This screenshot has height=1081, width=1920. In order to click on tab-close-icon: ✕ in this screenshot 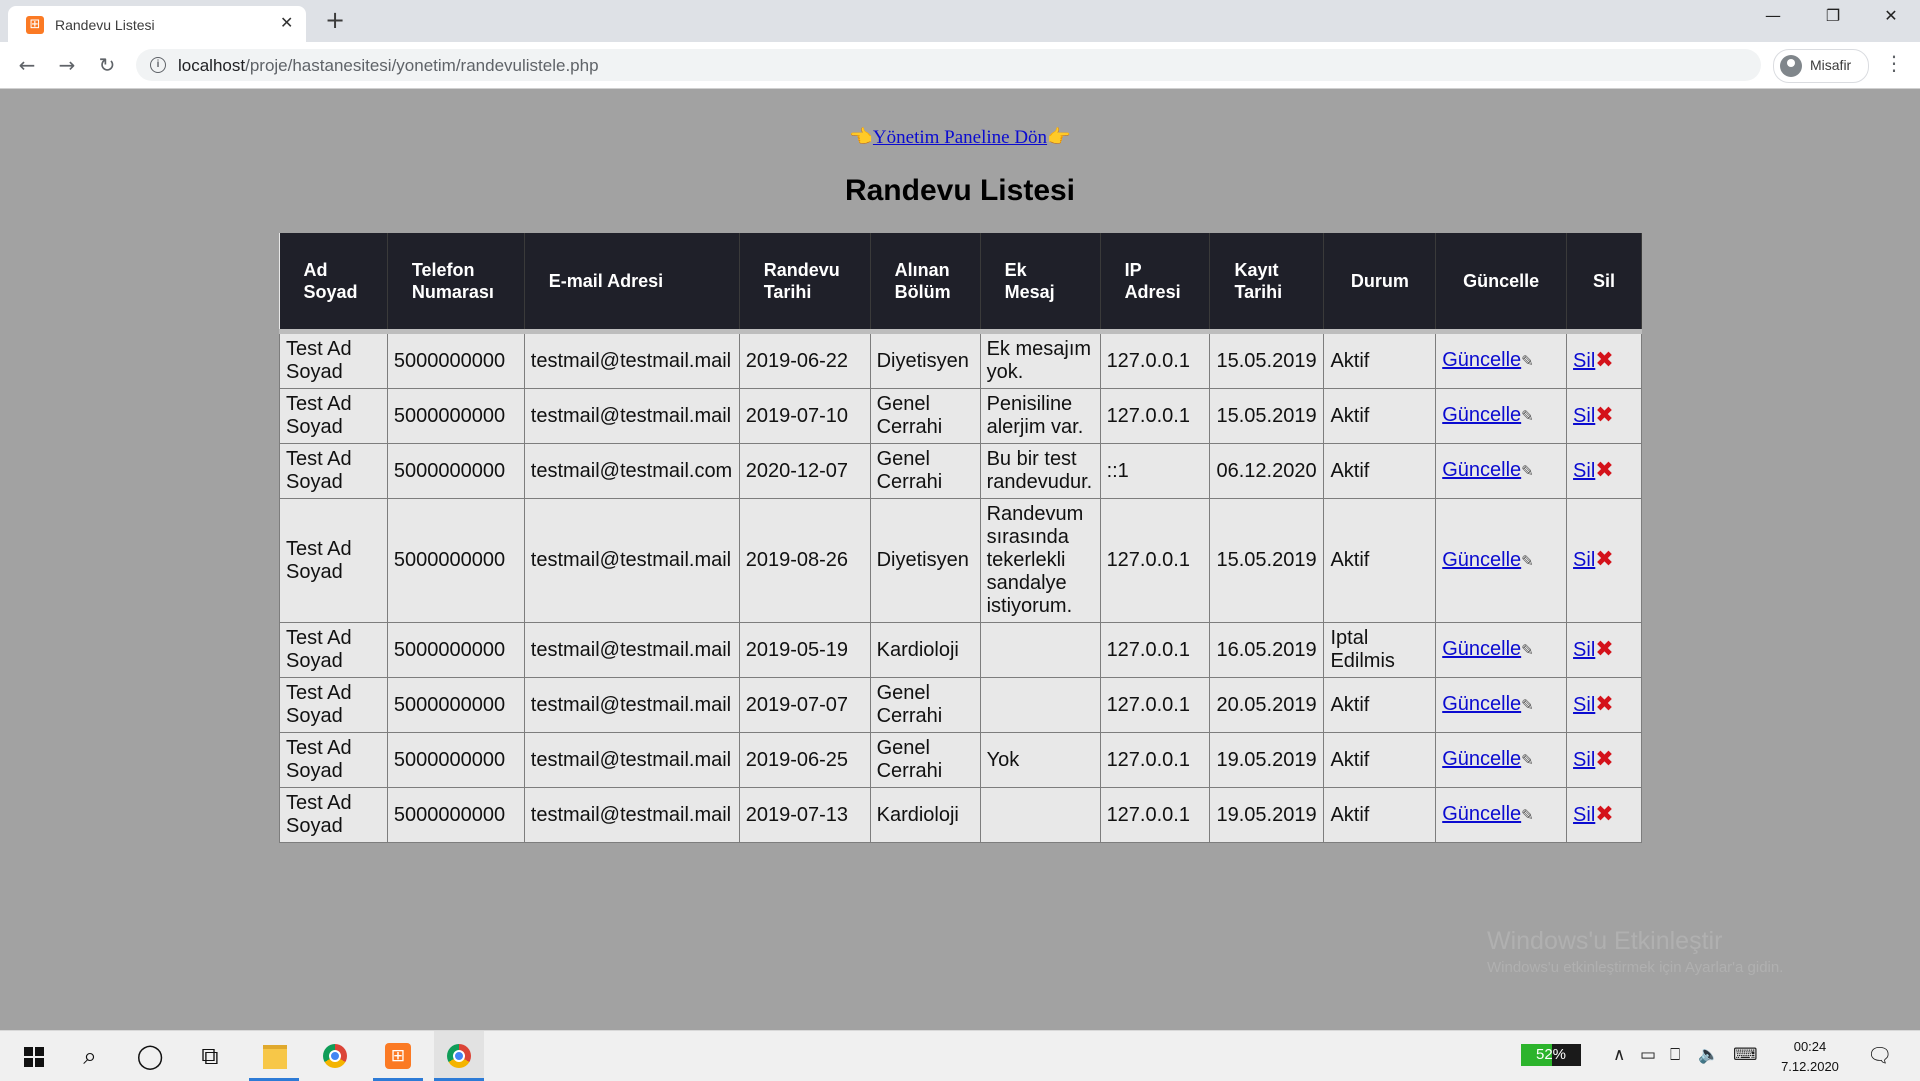, I will do `click(286, 22)`.